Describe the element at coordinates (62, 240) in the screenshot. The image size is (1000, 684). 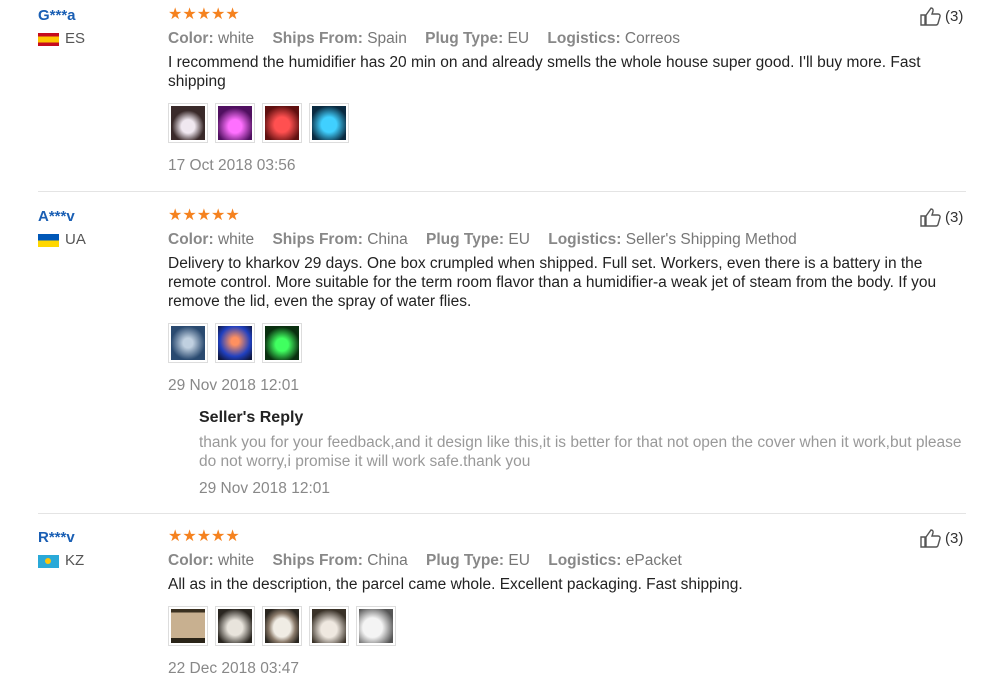
I see `reviewer-country: UA` at that location.